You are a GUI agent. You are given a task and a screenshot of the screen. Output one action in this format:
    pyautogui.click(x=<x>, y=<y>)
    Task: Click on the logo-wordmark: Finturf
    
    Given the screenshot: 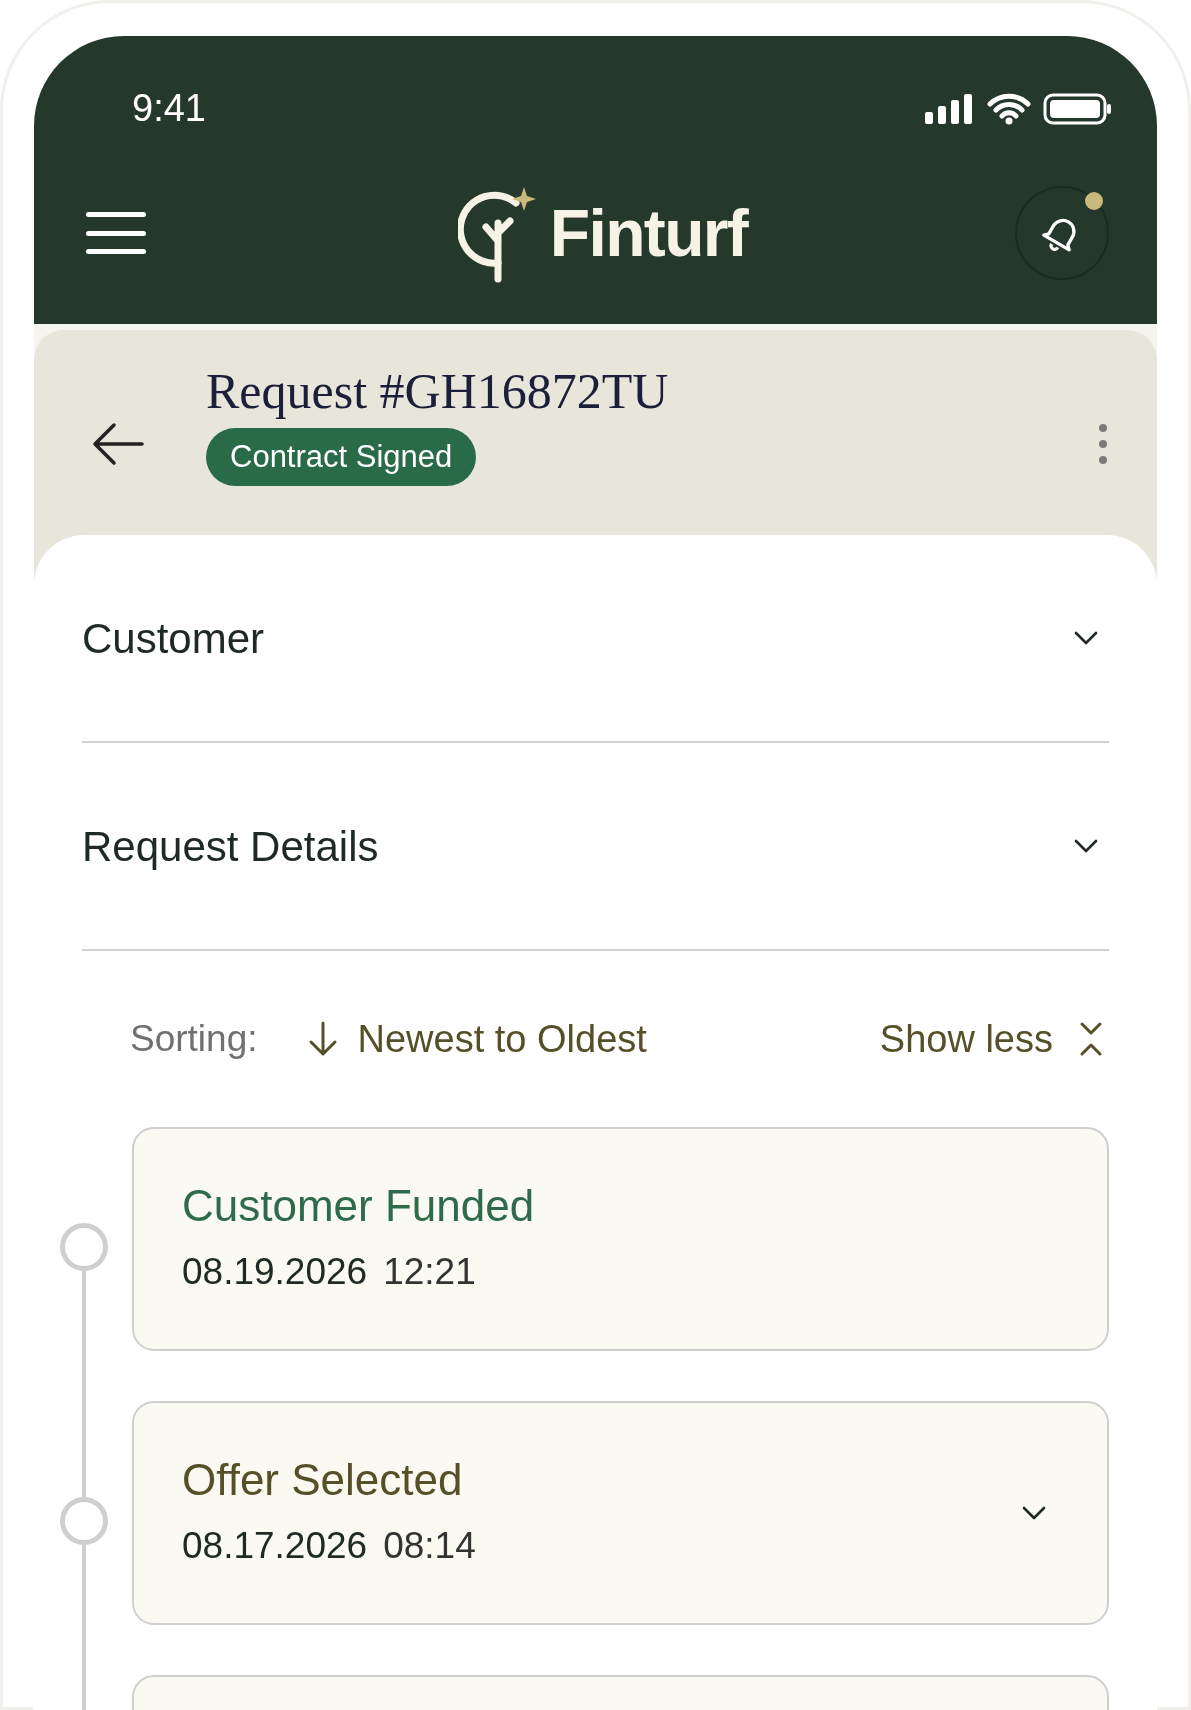 What is the action you would take?
    pyautogui.click(x=648, y=233)
    